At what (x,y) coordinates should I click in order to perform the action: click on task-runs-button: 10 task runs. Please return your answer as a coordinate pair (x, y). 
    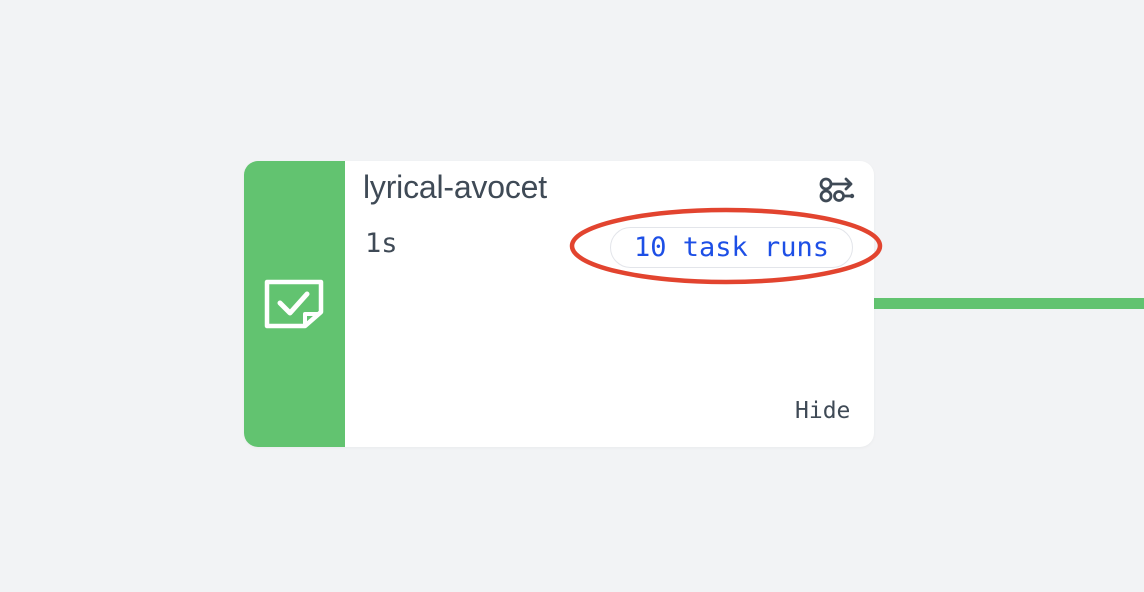
    Looking at the image, I should click on (731, 247).